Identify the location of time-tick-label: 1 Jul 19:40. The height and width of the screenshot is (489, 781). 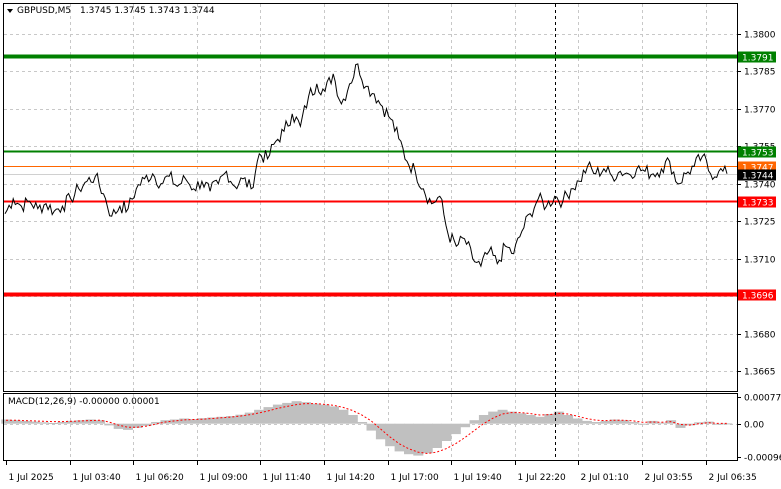
(478, 478).